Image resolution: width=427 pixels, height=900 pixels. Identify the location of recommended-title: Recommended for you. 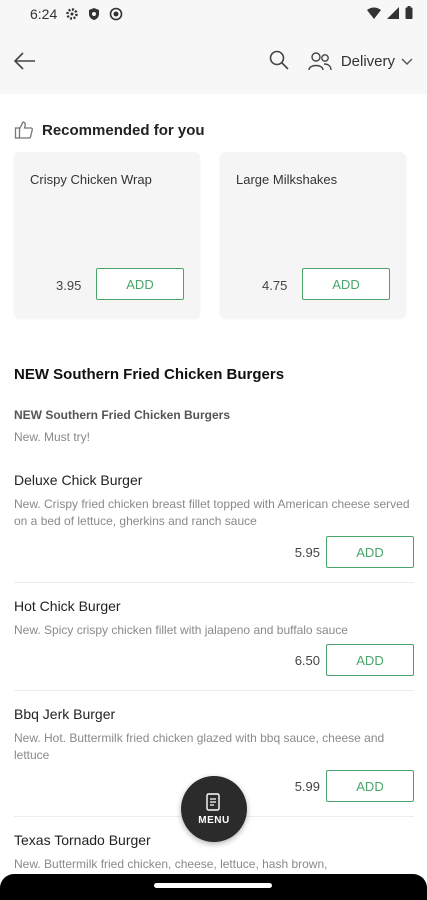
(123, 130).